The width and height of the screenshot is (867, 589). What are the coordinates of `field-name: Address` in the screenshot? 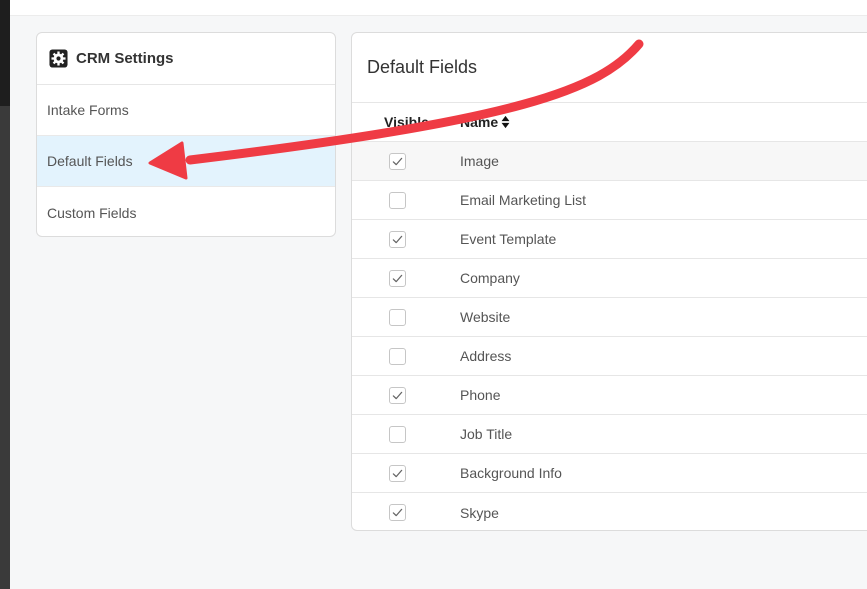 It's located at (486, 356).